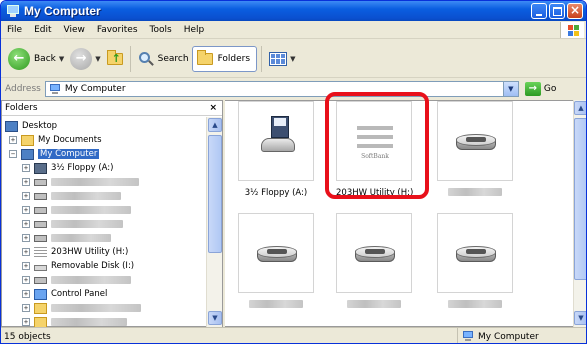 The height and width of the screenshot is (344, 587). What do you see at coordinates (23, 89) in the screenshot?
I see `address-label: Address` at bounding box center [23, 89].